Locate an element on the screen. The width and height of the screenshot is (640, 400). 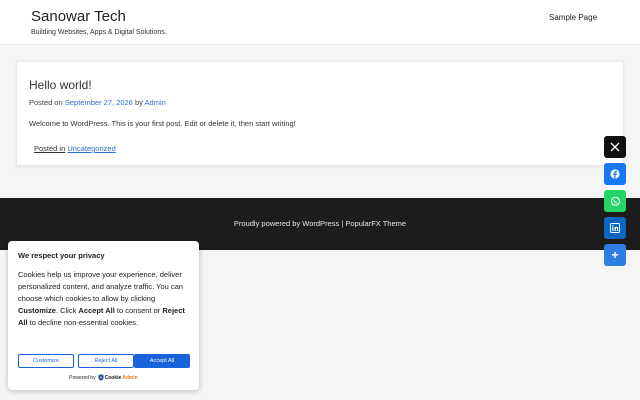
share-bar: + is located at coordinates (615, 203).